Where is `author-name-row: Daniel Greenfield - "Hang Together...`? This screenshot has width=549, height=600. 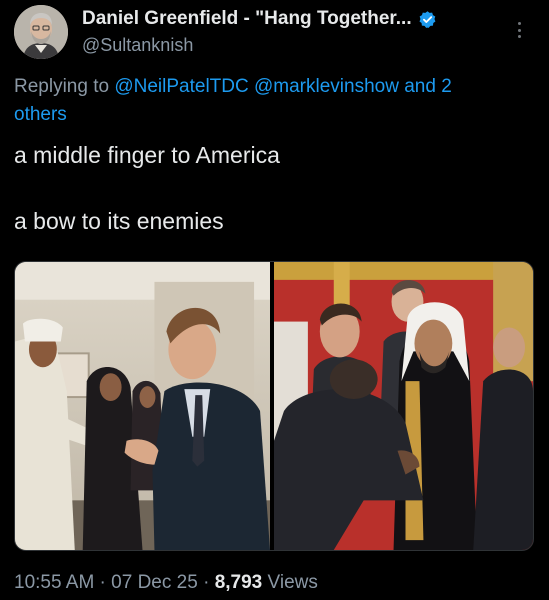 author-name-row: Daniel Greenfield - "Hang Together... is located at coordinates (259, 19).